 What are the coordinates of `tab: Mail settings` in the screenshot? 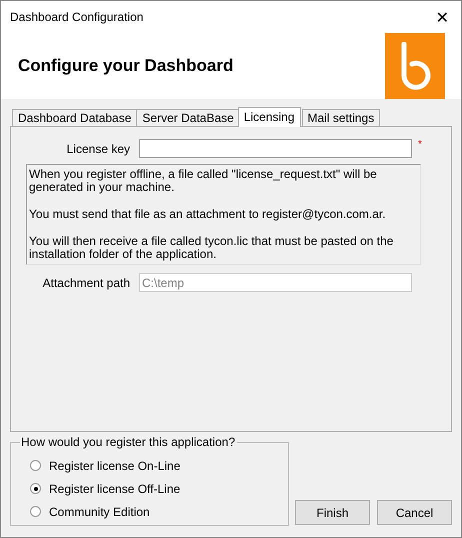 It's located at (341, 117).